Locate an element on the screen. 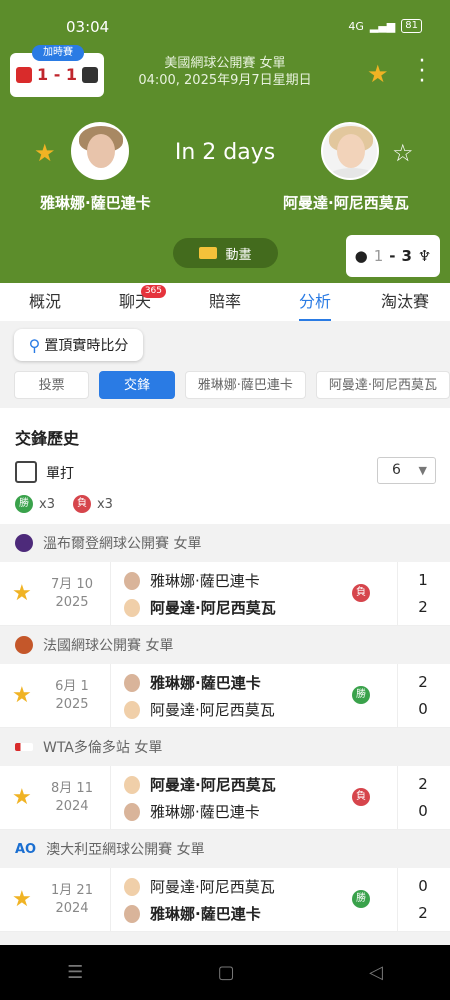  competition-title: 美國網球公開賽 女單 is located at coordinates (225, 63).